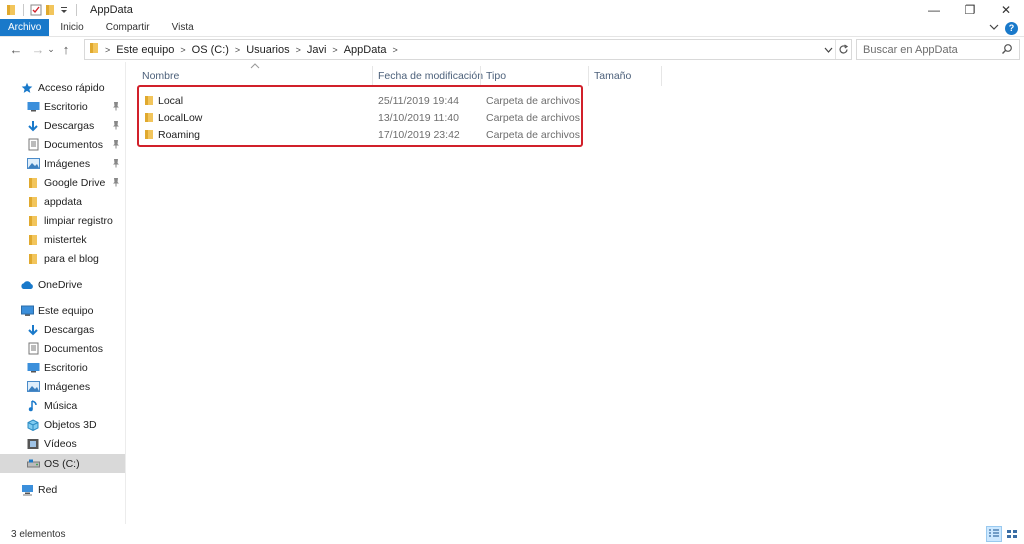 The image size is (1024, 544). I want to click on sidebar-item-appdata: appdata, so click(62, 201).